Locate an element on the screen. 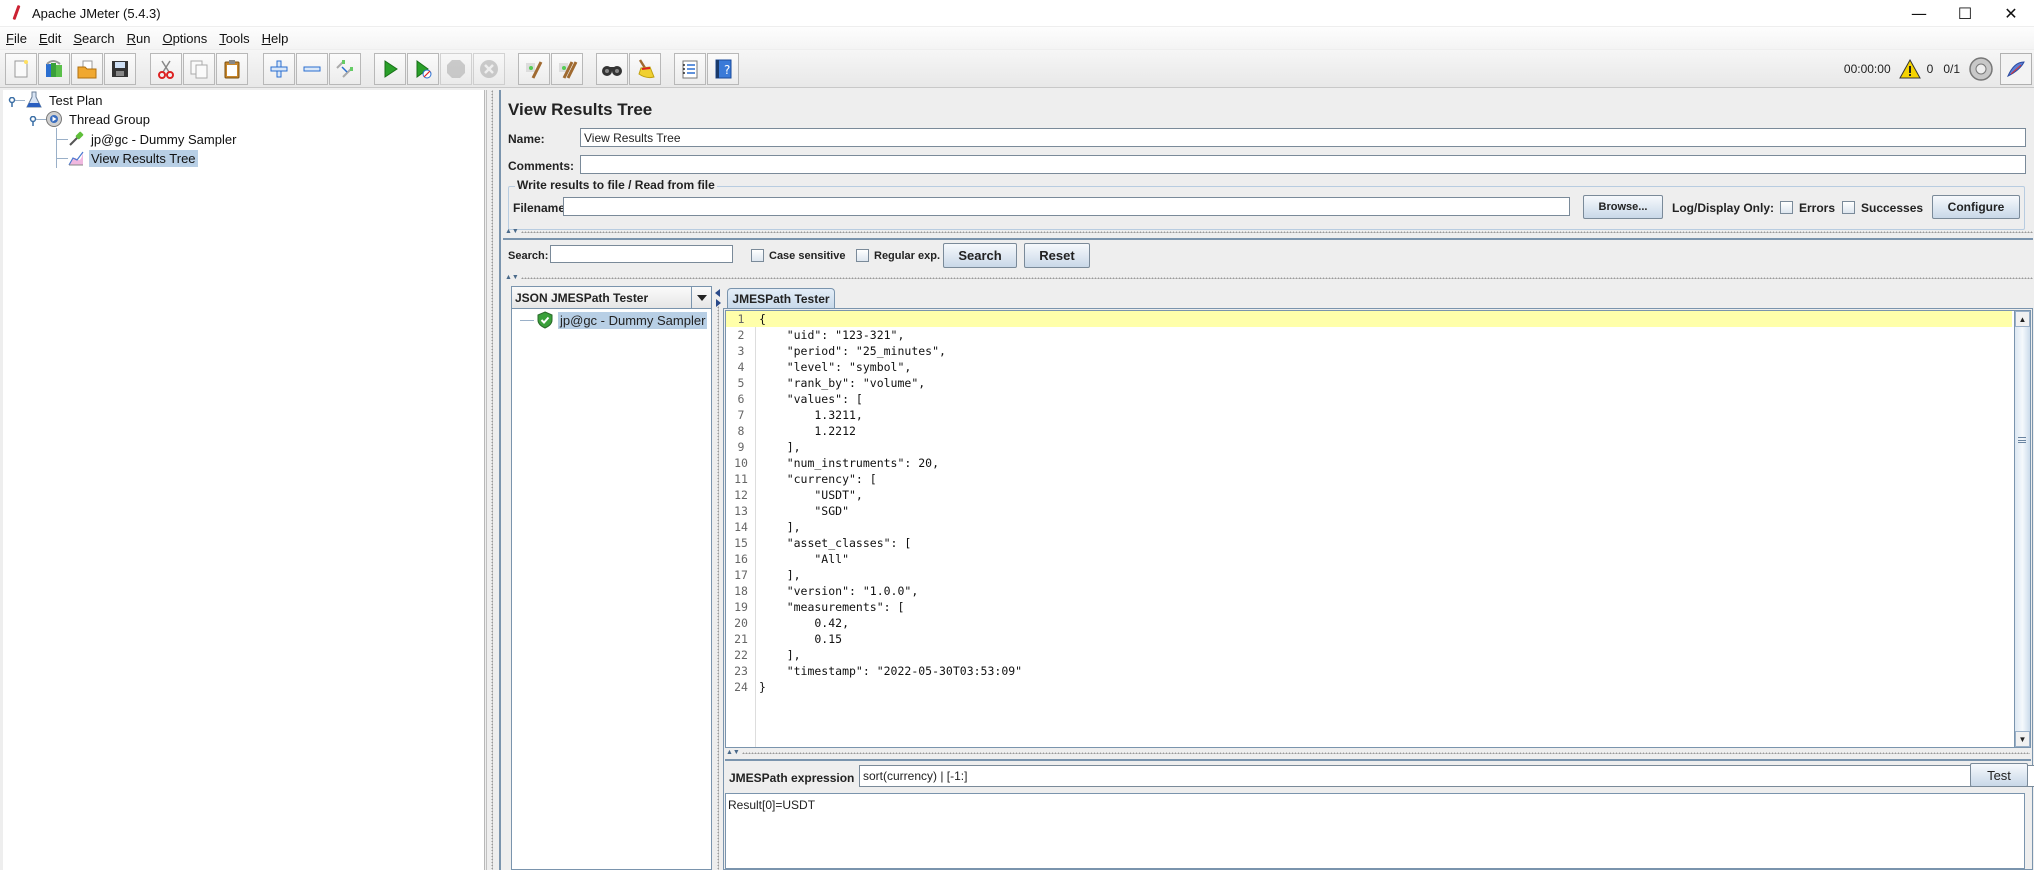 The width and height of the screenshot is (2034, 870). line-number: 16 is located at coordinates (741, 559).